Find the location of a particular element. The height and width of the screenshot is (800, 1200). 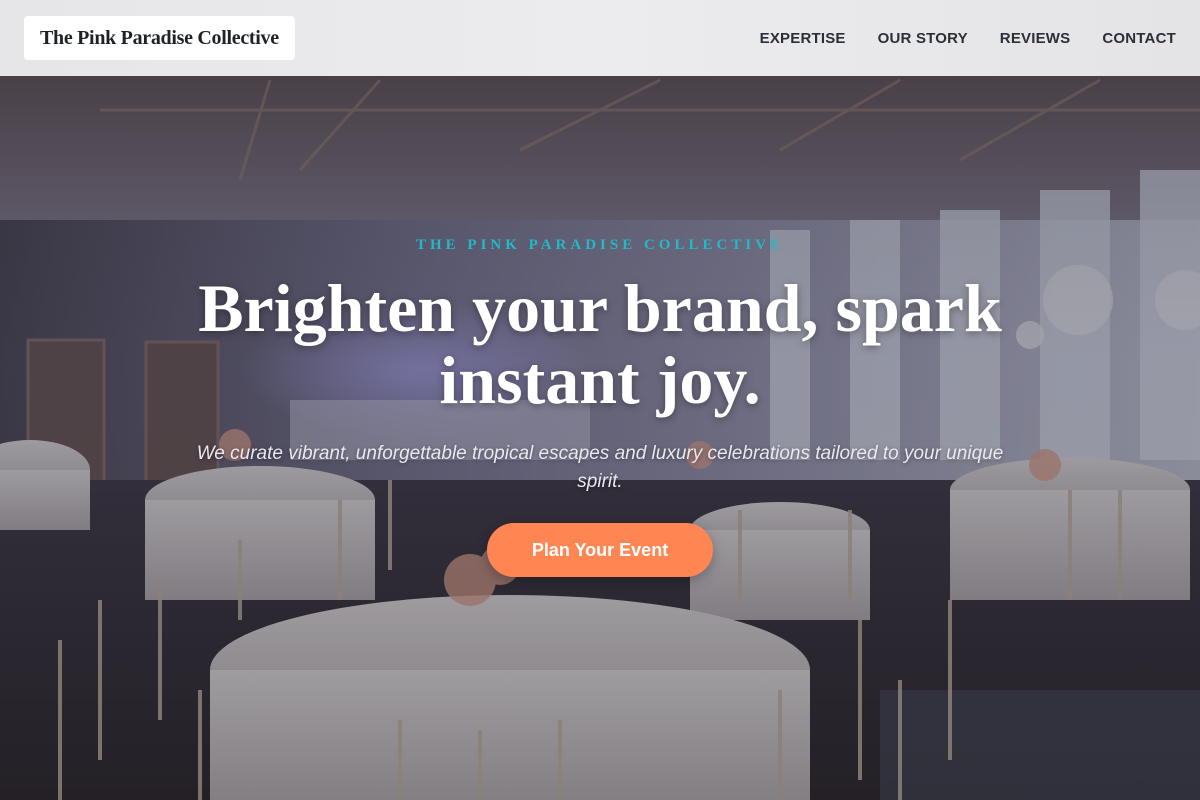

brand-logo: The Pink Paradise Collective is located at coordinates (159, 38).